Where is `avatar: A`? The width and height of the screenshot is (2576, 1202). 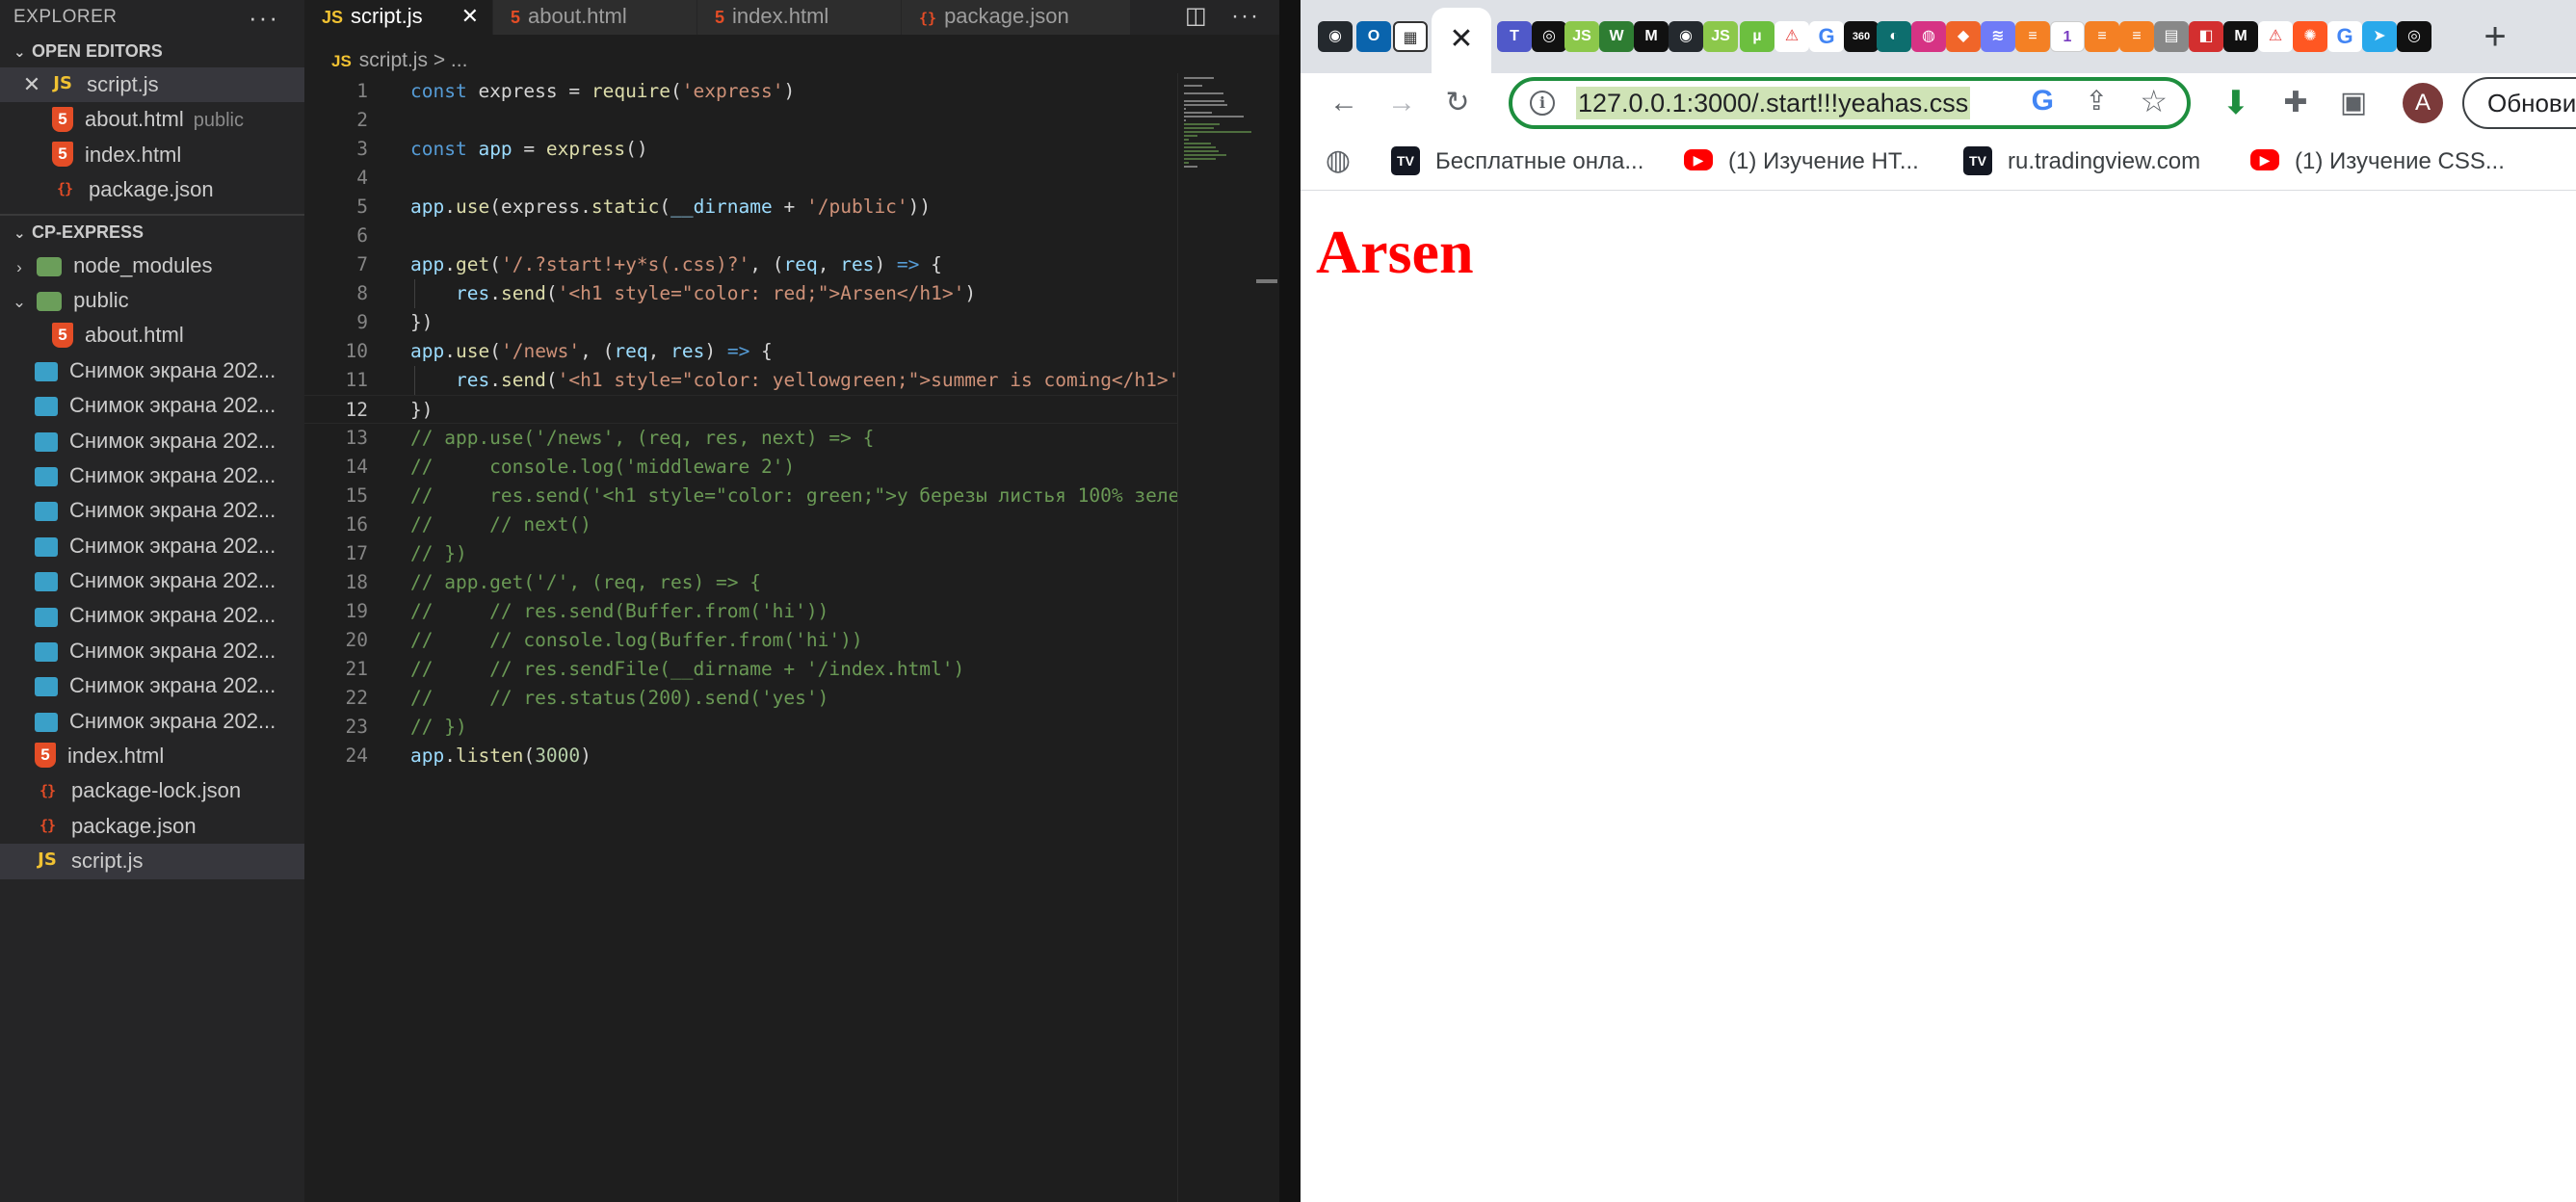
avatar: A is located at coordinates (2423, 103).